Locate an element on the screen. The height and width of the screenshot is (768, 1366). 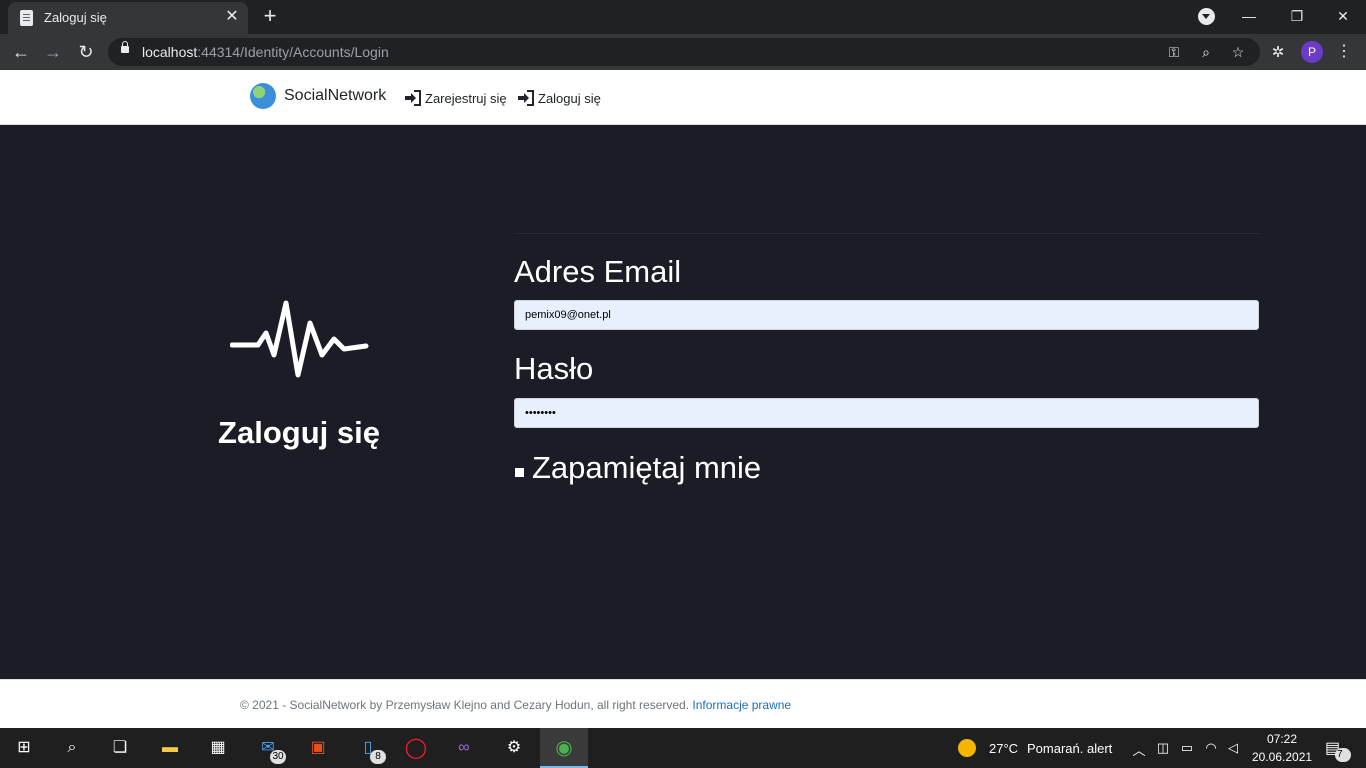
close-window-button: ✕ is located at coordinates (1343, 16).